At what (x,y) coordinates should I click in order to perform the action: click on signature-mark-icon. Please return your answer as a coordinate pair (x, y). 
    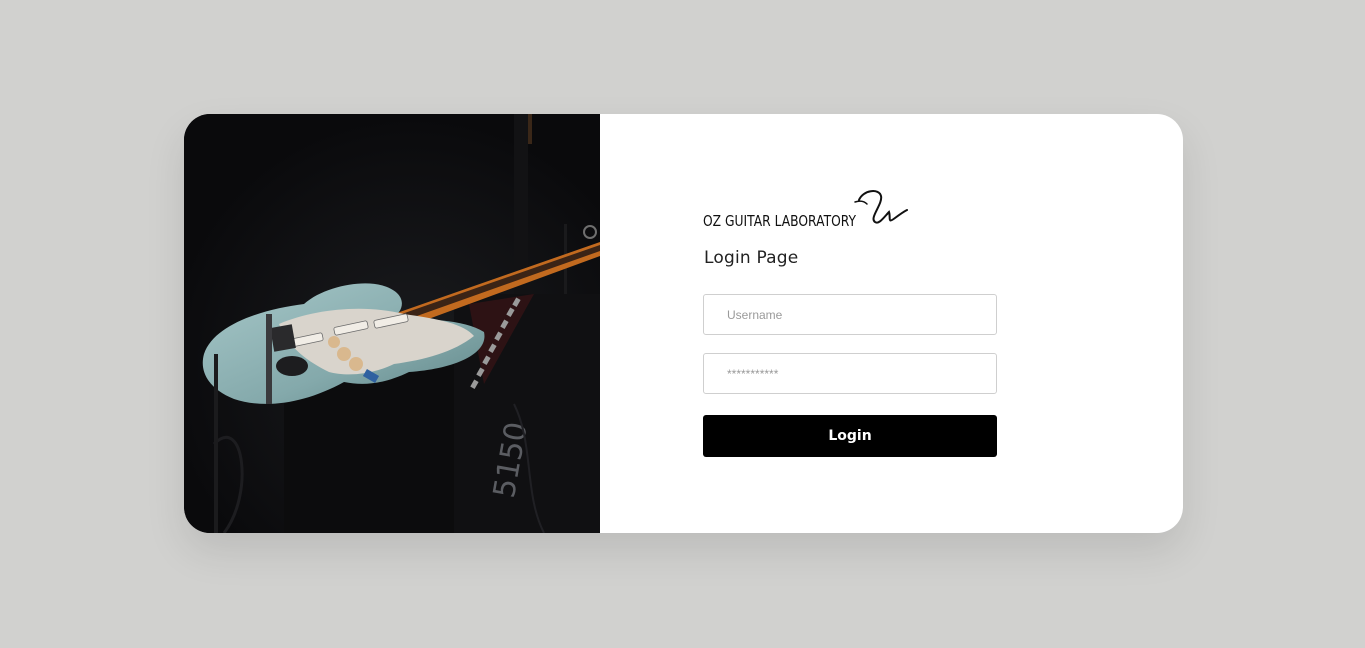
    Looking at the image, I should click on (881, 207).